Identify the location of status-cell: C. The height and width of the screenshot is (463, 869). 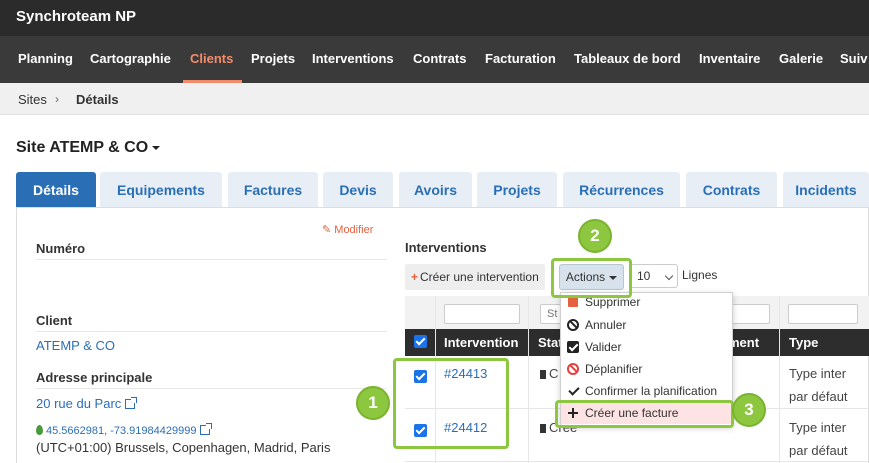
(549, 373).